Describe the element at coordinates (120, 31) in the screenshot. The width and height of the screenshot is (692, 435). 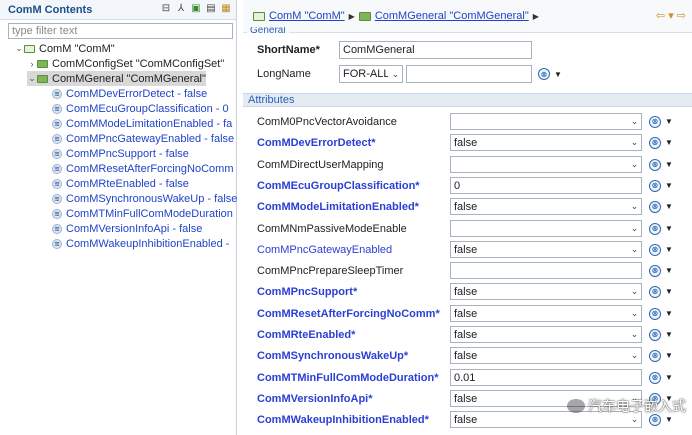
I see `filter-input` at that location.